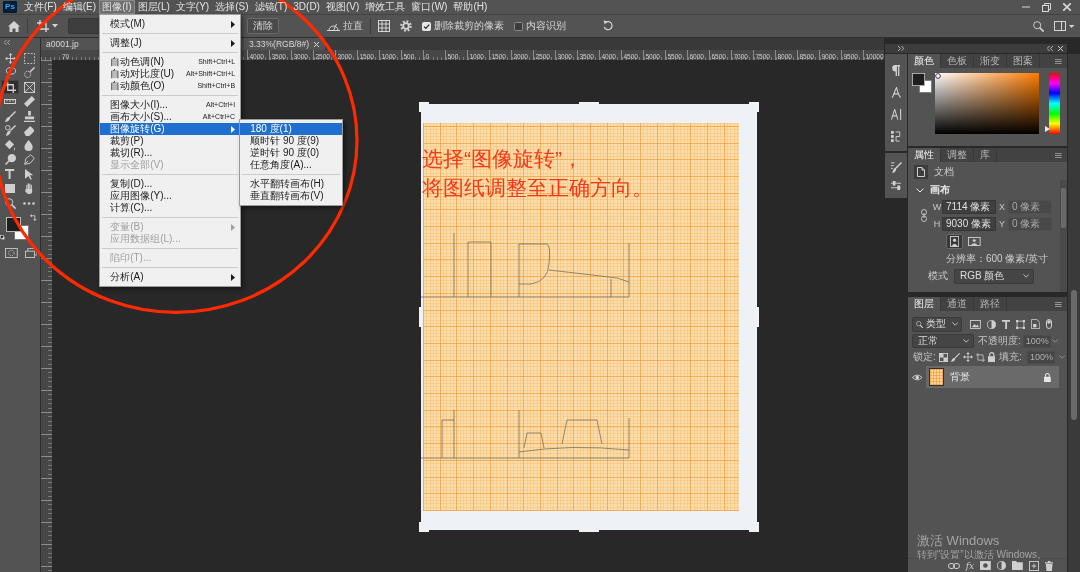 The height and width of the screenshot is (572, 1080). What do you see at coordinates (960, 377) in the screenshot?
I see `layer-name: 背景` at bounding box center [960, 377].